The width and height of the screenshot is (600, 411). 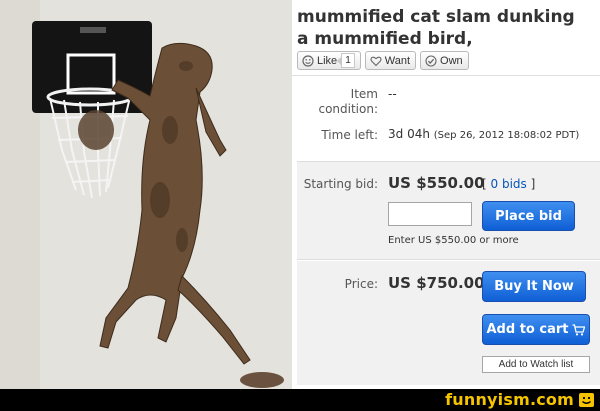 I want to click on time-left-end: (Sep 26, 2012 18:08:02 PDT), so click(x=506, y=135).